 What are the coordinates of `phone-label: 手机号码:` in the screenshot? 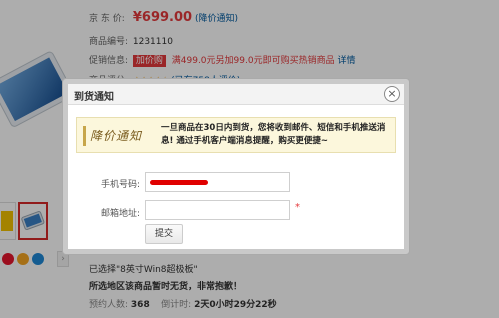 It's located at (120, 185).